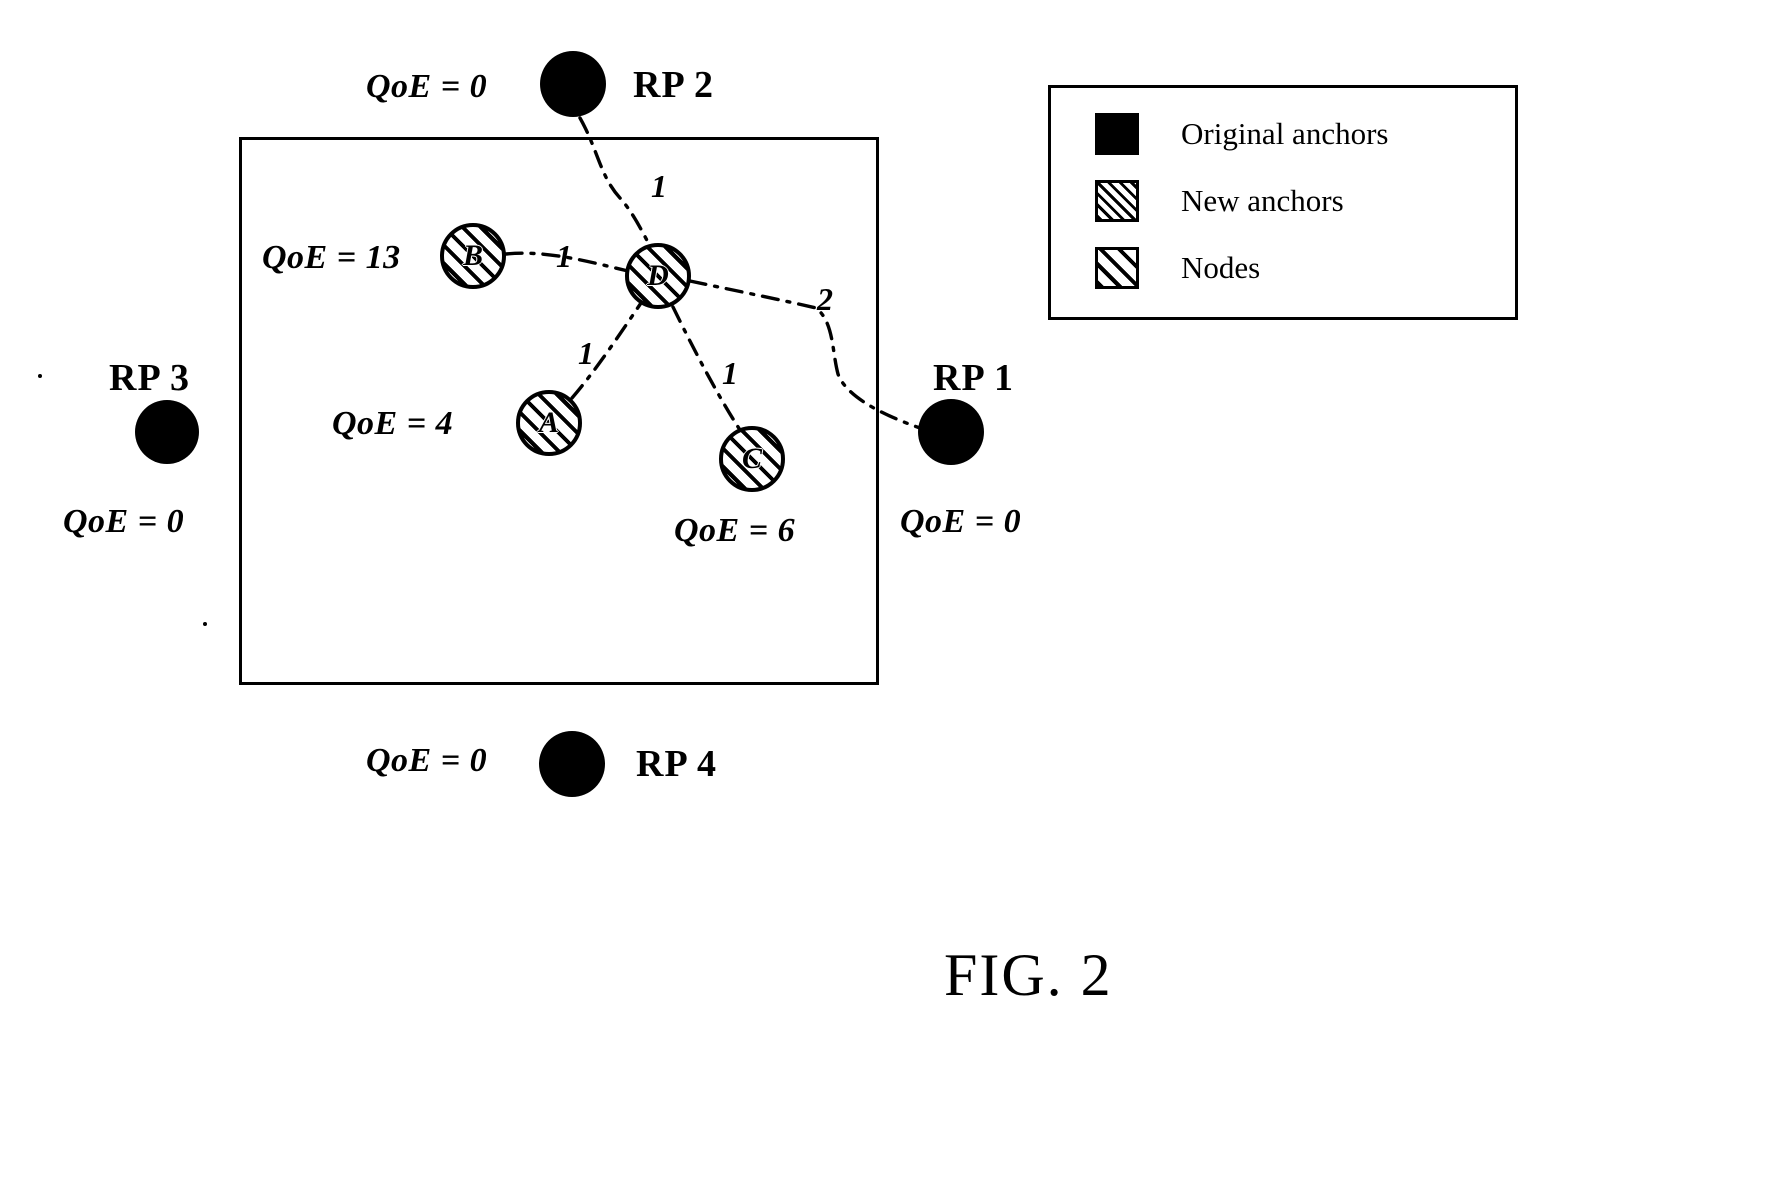  I want to click on anchor-rp2-name: RP 2, so click(674, 85).